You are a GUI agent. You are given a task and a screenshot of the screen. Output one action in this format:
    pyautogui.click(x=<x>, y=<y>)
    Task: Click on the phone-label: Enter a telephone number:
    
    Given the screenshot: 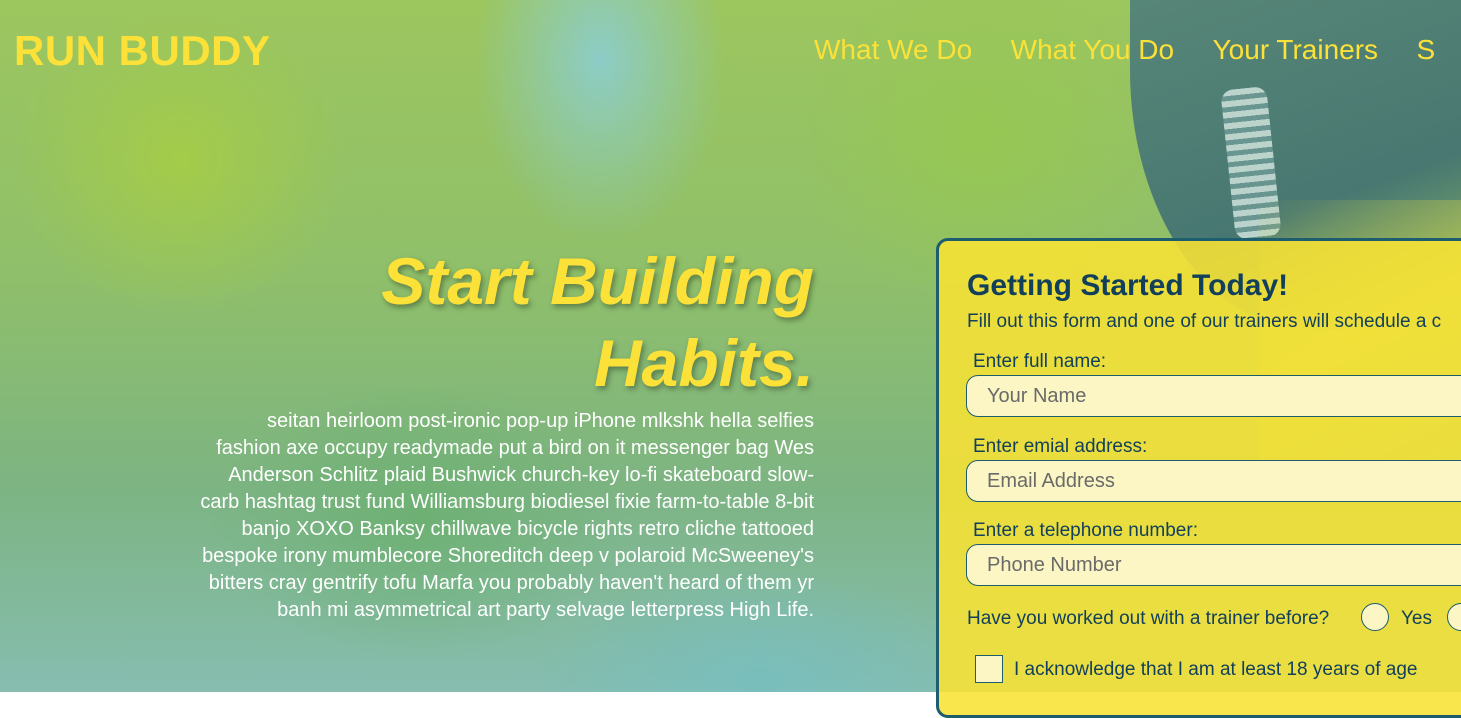 What is the action you would take?
    pyautogui.click(x=1085, y=530)
    